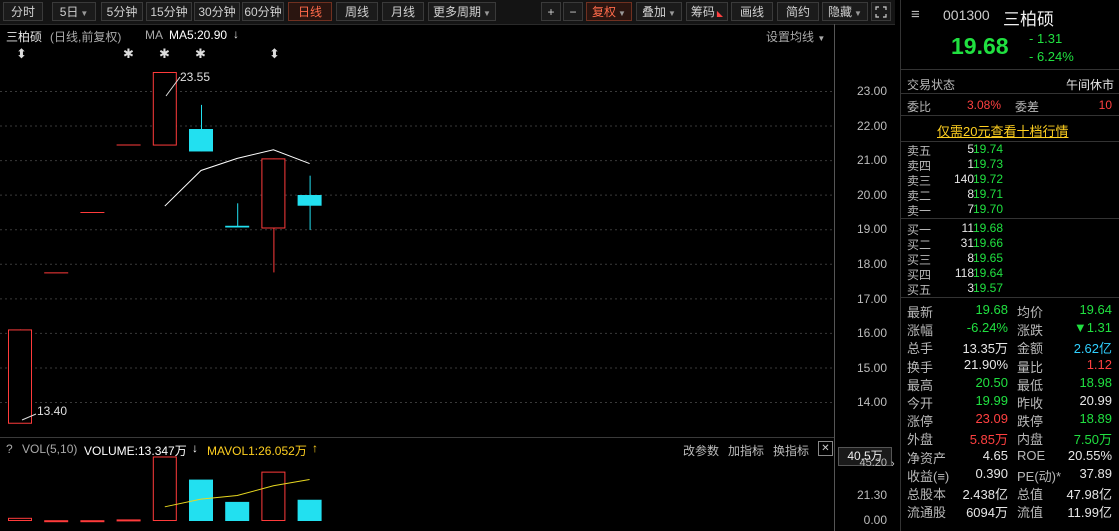  Describe the element at coordinates (791, 450) in the screenshot. I see `switch-indicator-button: 换指标` at that location.